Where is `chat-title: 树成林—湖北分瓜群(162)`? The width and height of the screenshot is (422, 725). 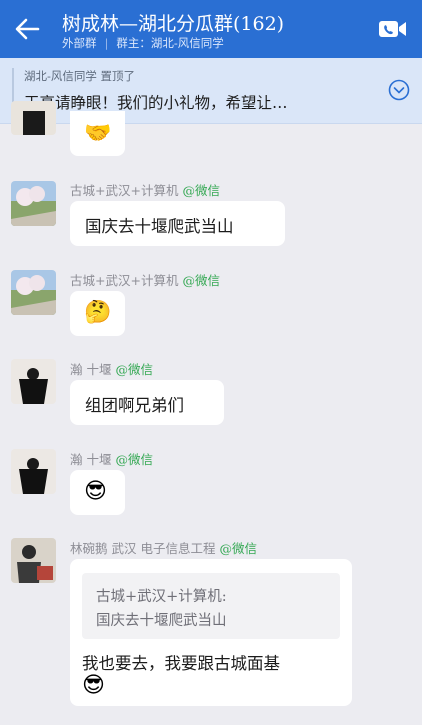
chat-title: 树成林—湖北分瓜群(162) is located at coordinates (173, 24).